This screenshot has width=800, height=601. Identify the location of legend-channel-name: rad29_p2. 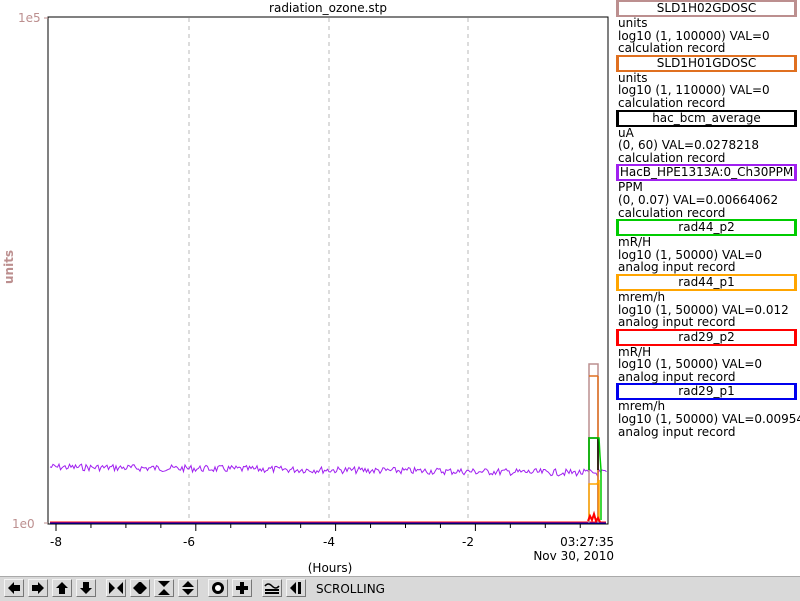
(706, 337).